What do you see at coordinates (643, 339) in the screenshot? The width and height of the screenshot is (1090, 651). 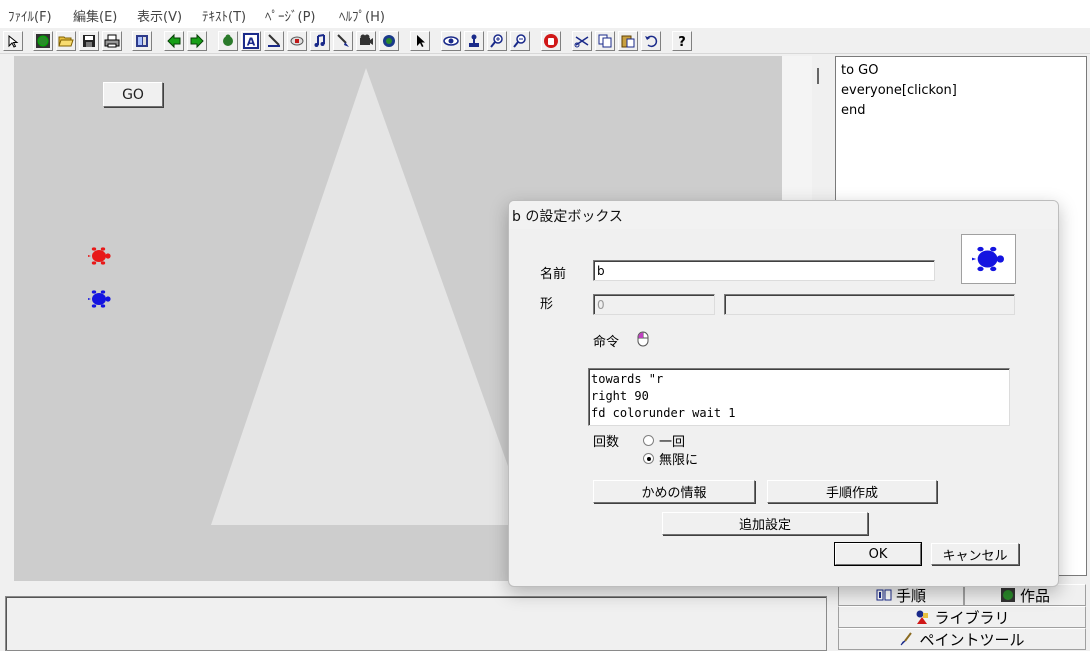 I see `mouse-icon` at bounding box center [643, 339].